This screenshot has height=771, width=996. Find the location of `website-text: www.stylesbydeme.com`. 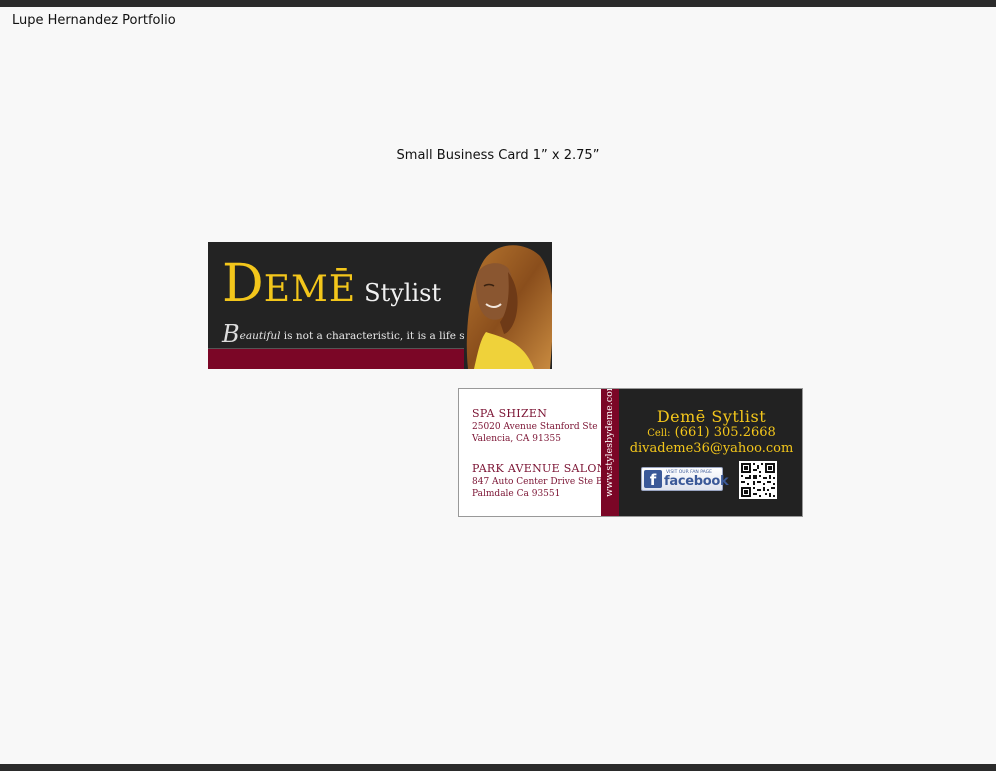

website-text: www.stylesbydeme.com is located at coordinates (609, 442).